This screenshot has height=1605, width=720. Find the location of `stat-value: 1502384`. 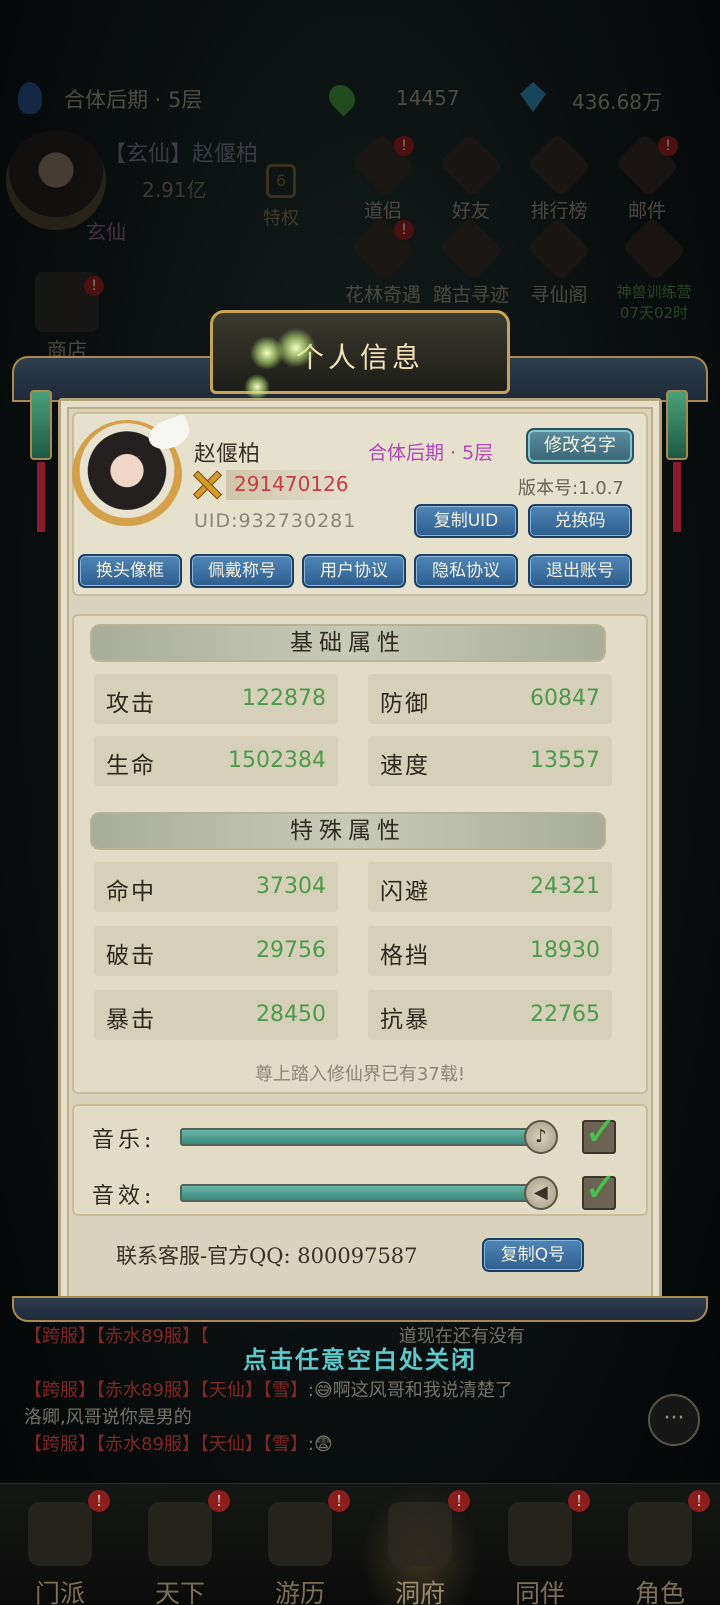

stat-value: 1502384 is located at coordinates (277, 760).